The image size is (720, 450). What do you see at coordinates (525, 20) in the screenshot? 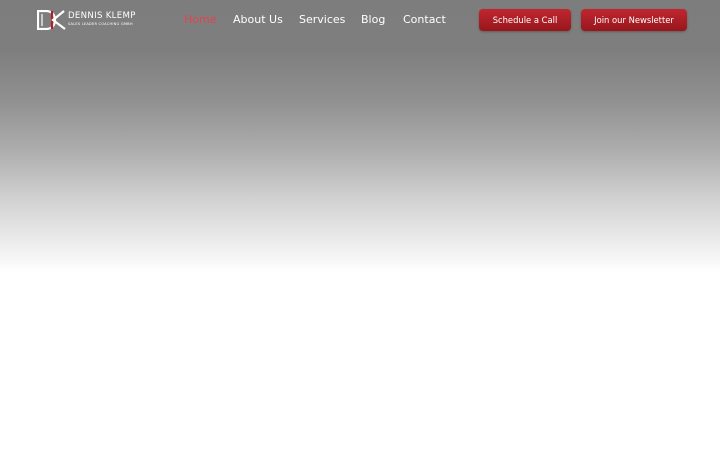
I see `schedule-call-button: Schedule a Call` at bounding box center [525, 20].